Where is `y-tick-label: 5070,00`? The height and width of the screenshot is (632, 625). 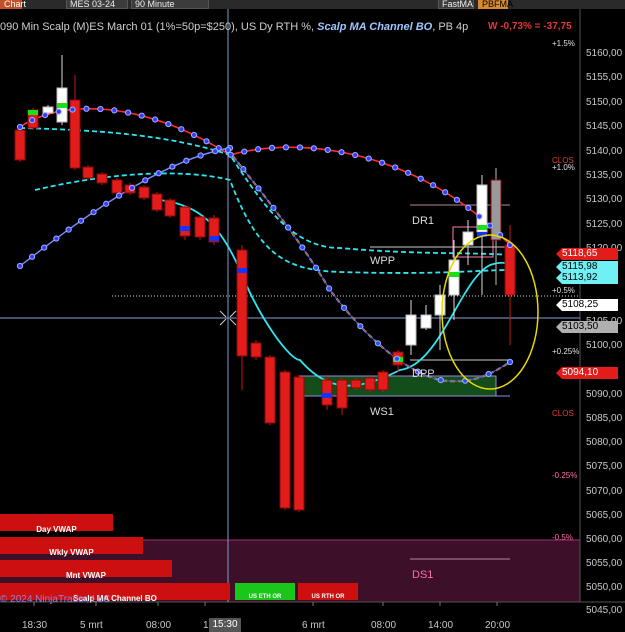
y-tick-label: 5070,00 is located at coordinates (604, 491).